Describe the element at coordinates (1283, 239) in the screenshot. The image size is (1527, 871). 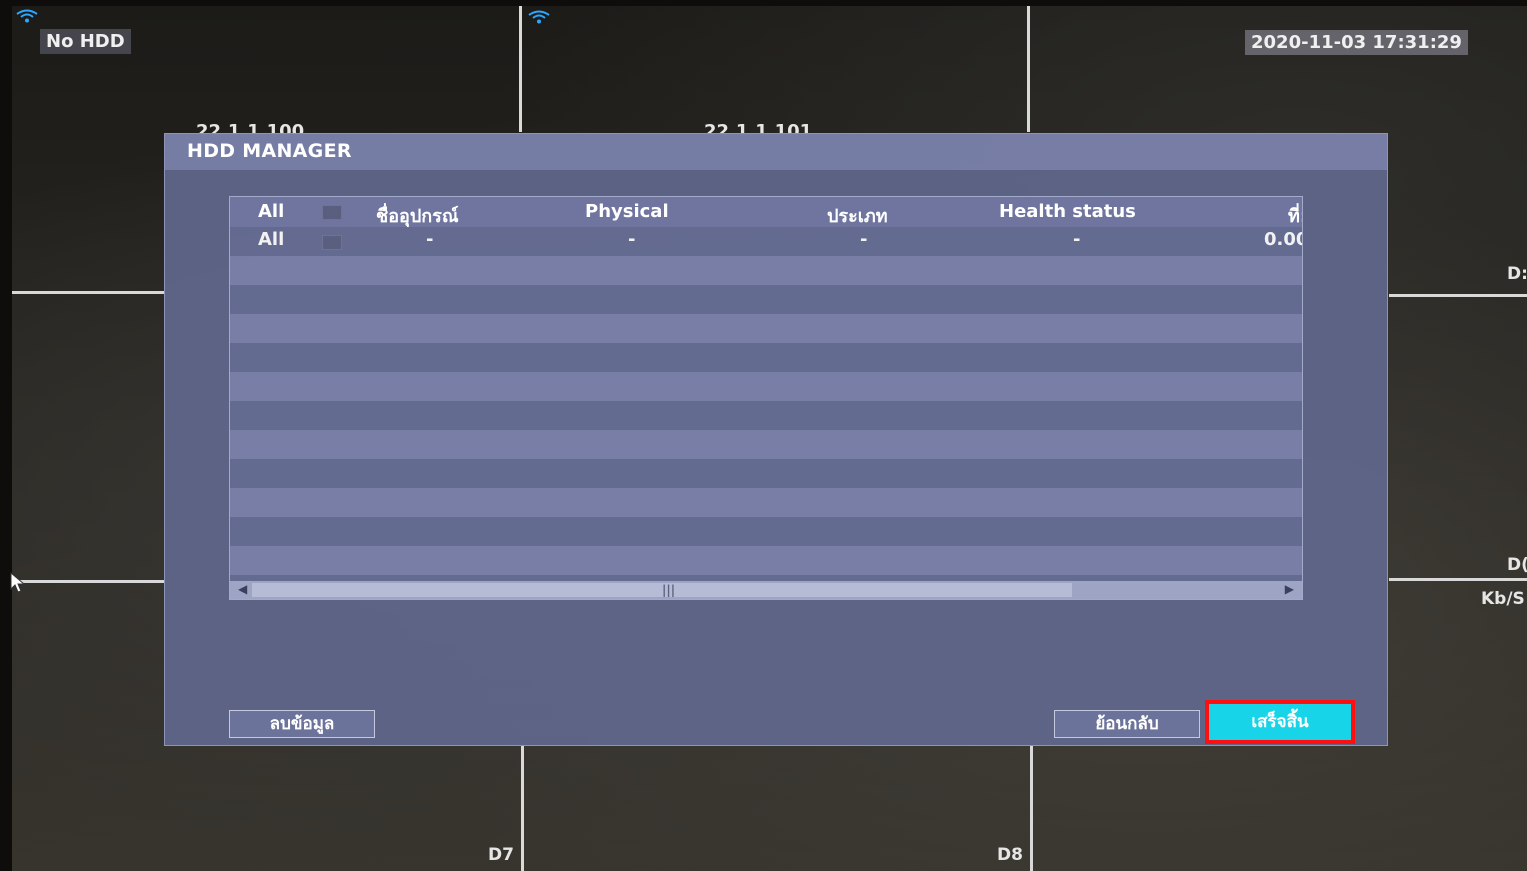
I see `row-size: 0.00` at that location.